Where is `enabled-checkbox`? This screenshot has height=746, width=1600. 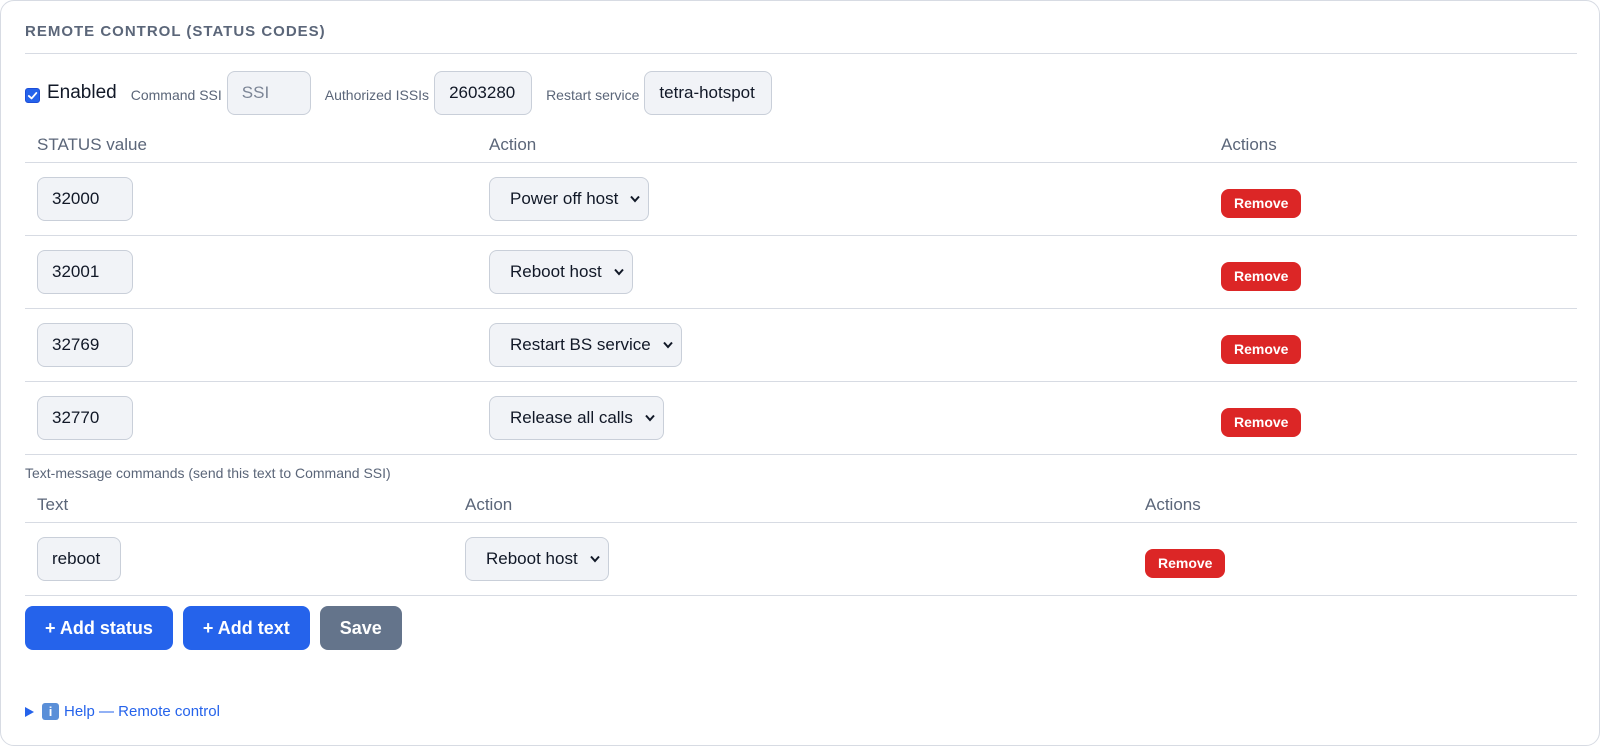 enabled-checkbox is located at coordinates (32, 95).